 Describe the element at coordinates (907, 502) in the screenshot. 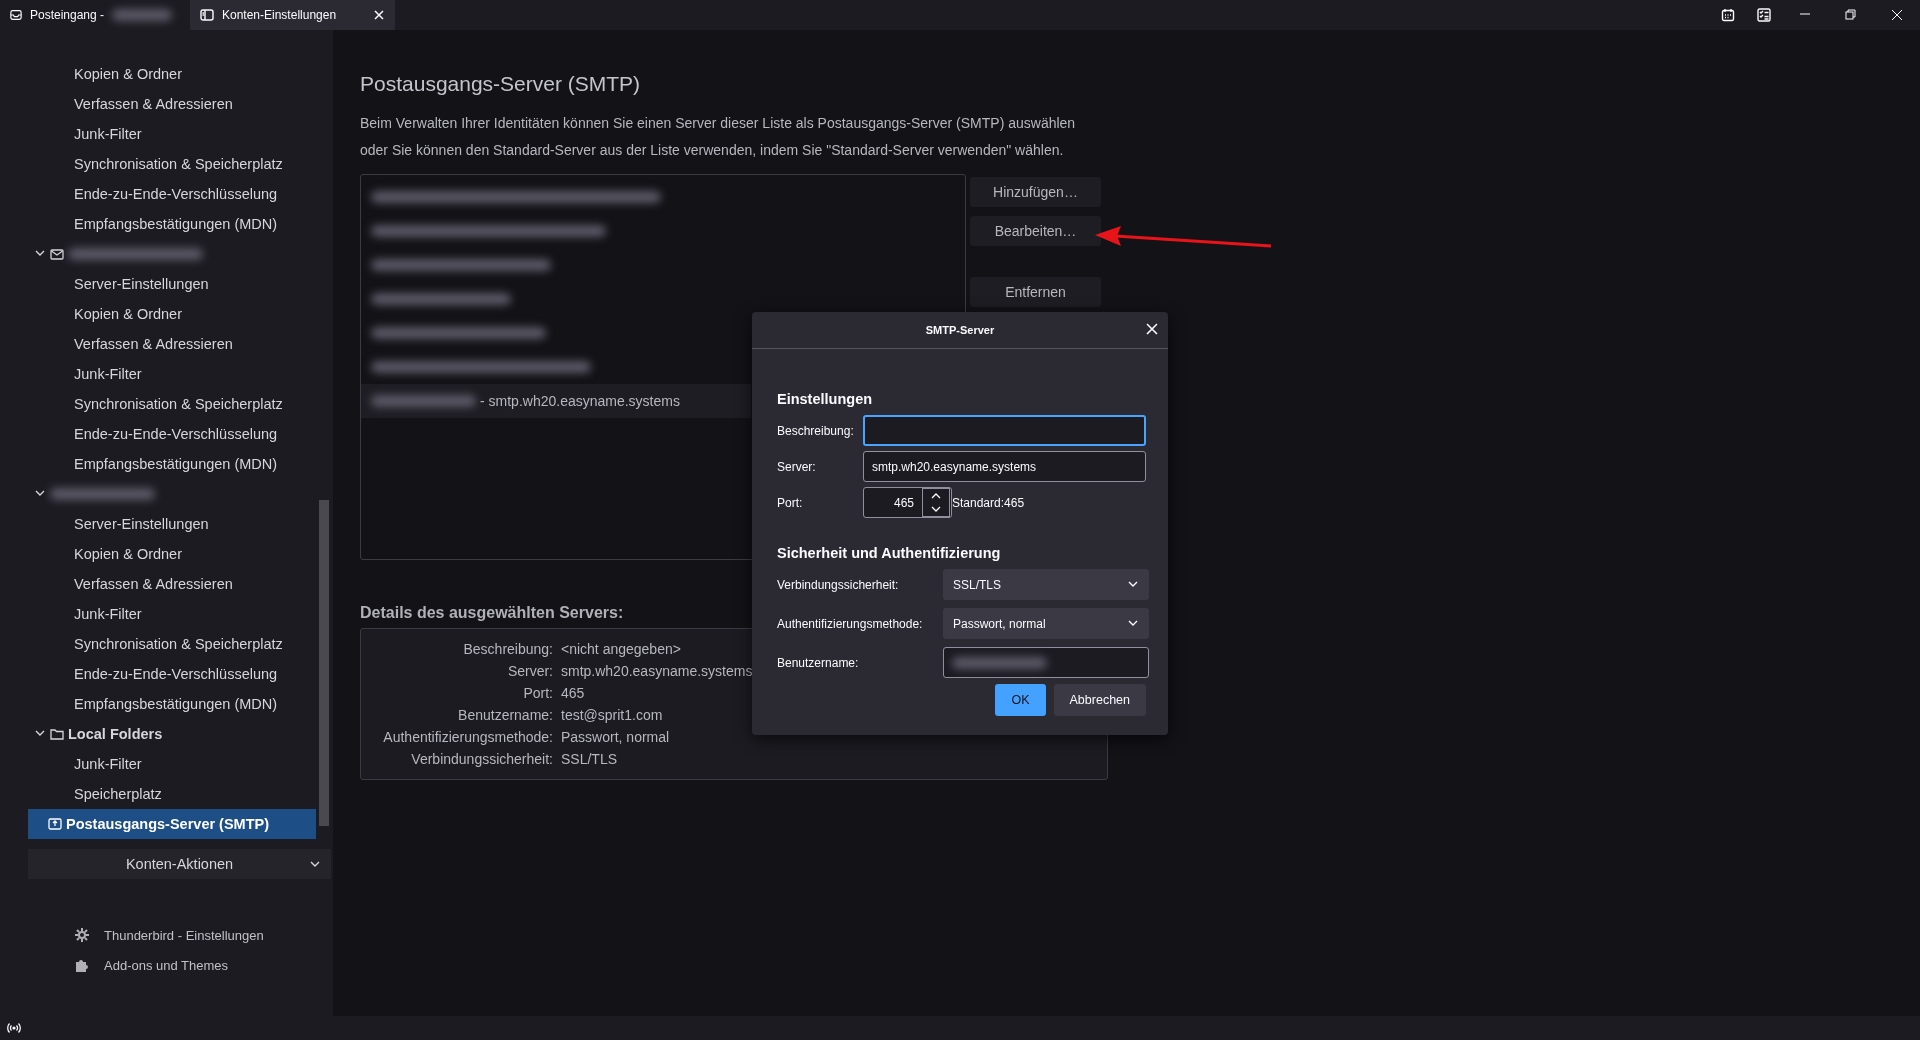

I see `port-spinner: 465` at that location.